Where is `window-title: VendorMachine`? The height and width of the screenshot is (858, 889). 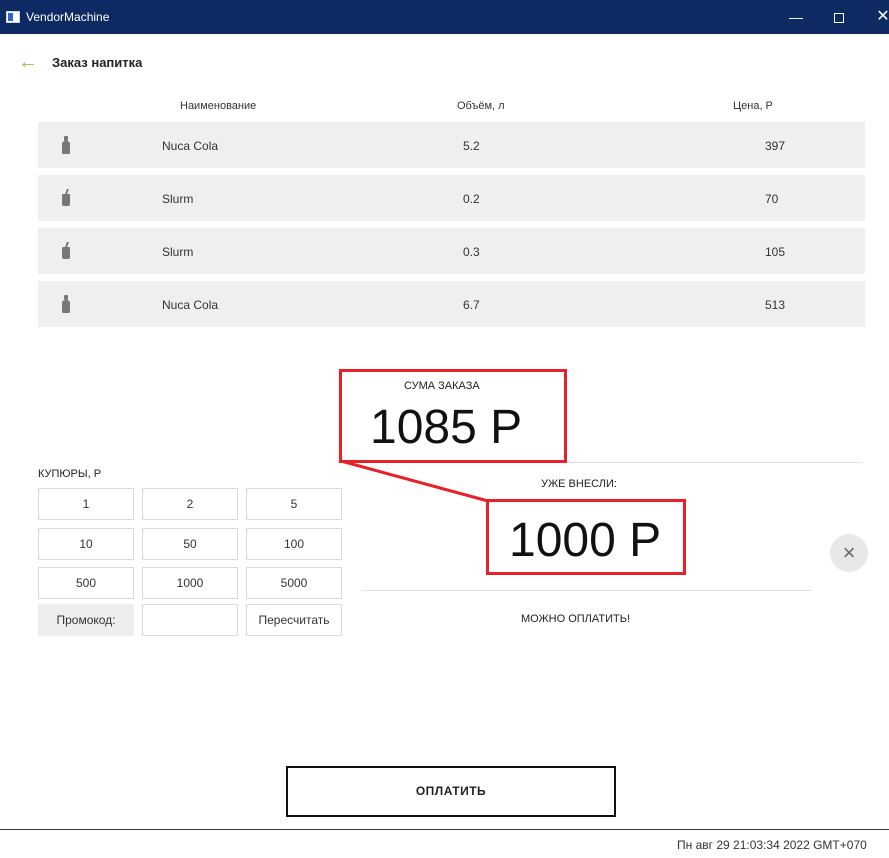 window-title: VendorMachine is located at coordinates (68, 17).